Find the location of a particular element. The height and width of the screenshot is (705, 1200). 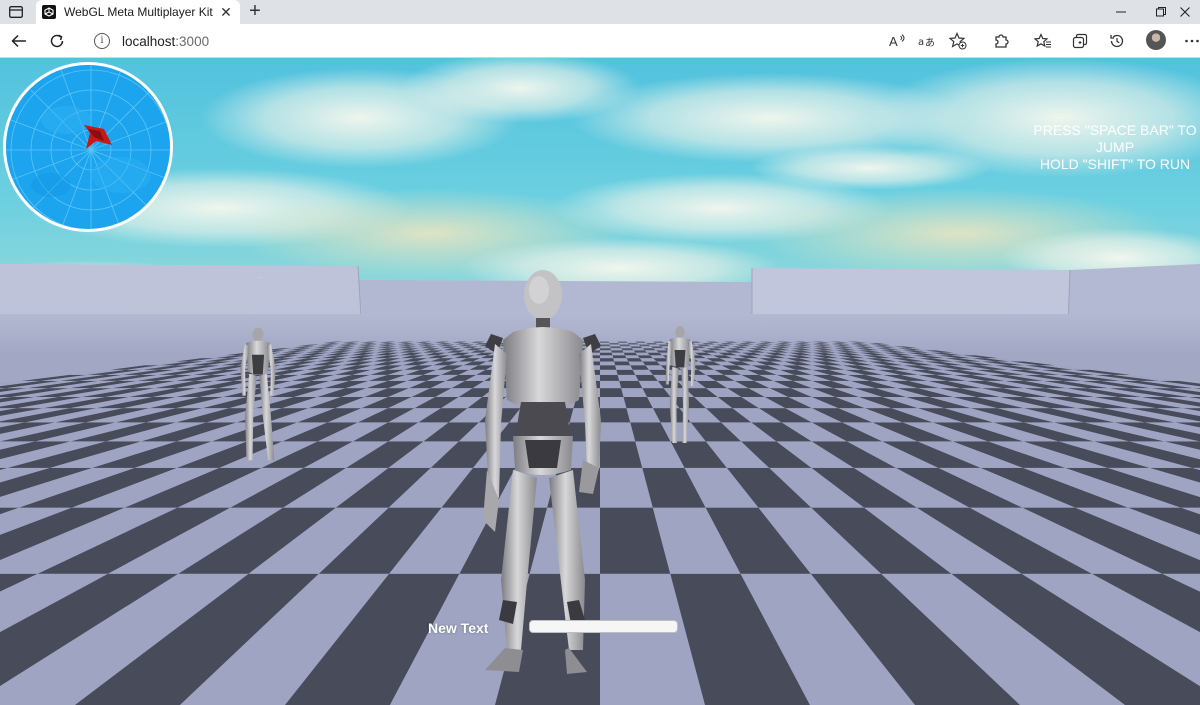

translate-icon: aあ is located at coordinates (927, 41).